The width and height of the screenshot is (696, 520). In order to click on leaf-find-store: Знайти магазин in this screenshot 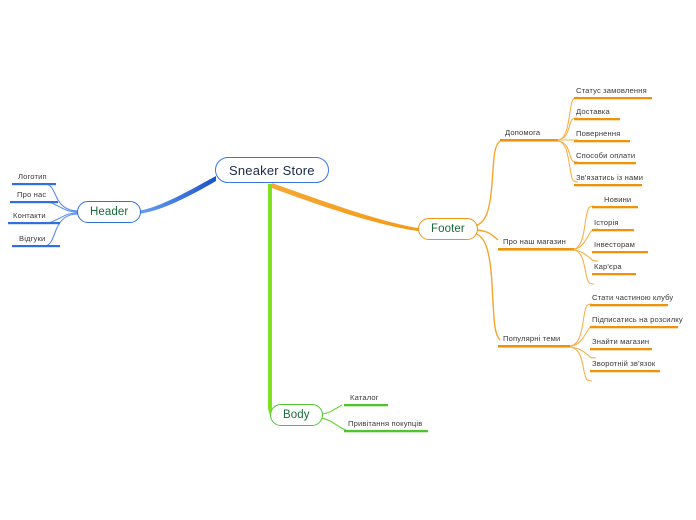, I will do `click(620, 342)`.